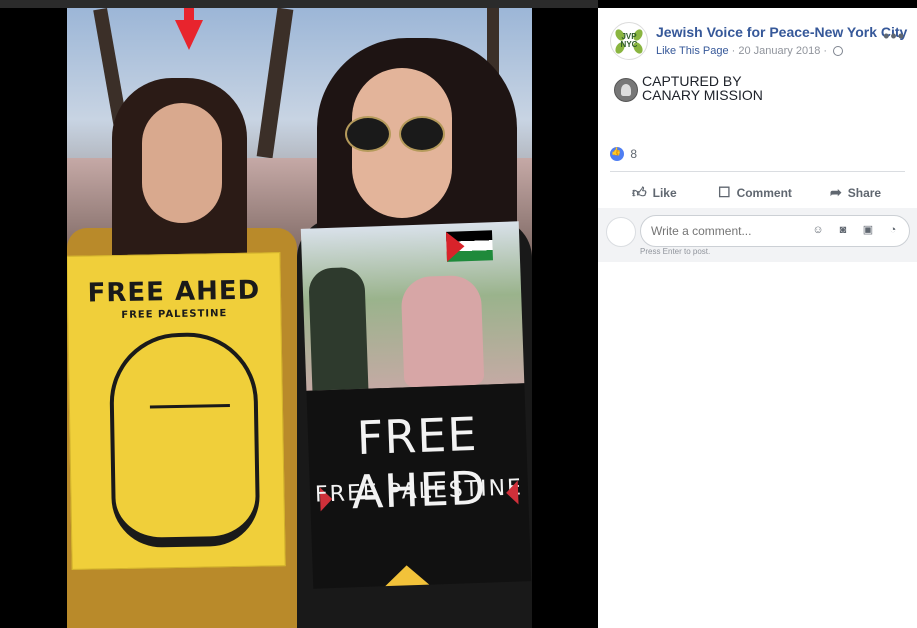  I want to click on share-button: ➦ Share, so click(855, 192).